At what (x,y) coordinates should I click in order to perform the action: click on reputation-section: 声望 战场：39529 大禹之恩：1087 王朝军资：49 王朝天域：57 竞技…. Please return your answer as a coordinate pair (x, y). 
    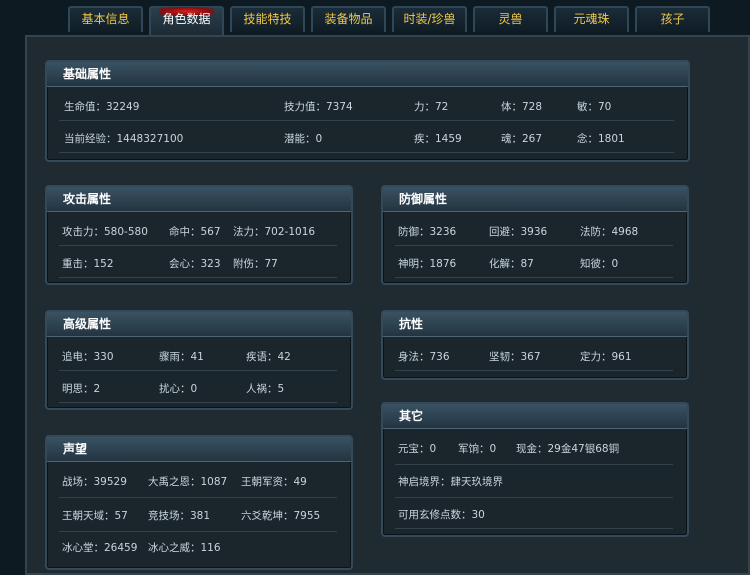
    Looking at the image, I should click on (199, 502).